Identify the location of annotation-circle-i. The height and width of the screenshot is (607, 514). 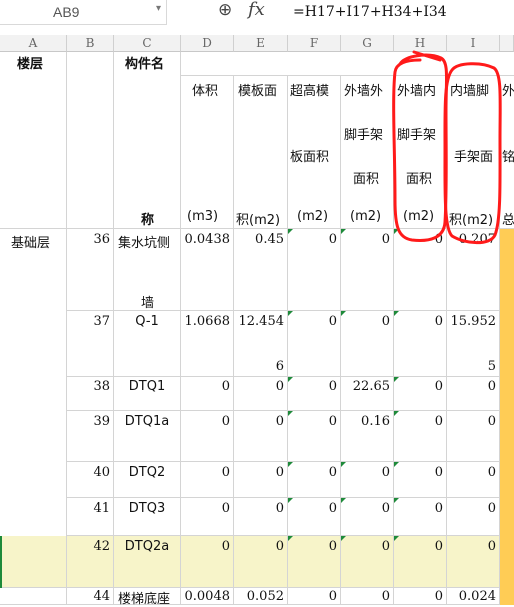
(472, 153).